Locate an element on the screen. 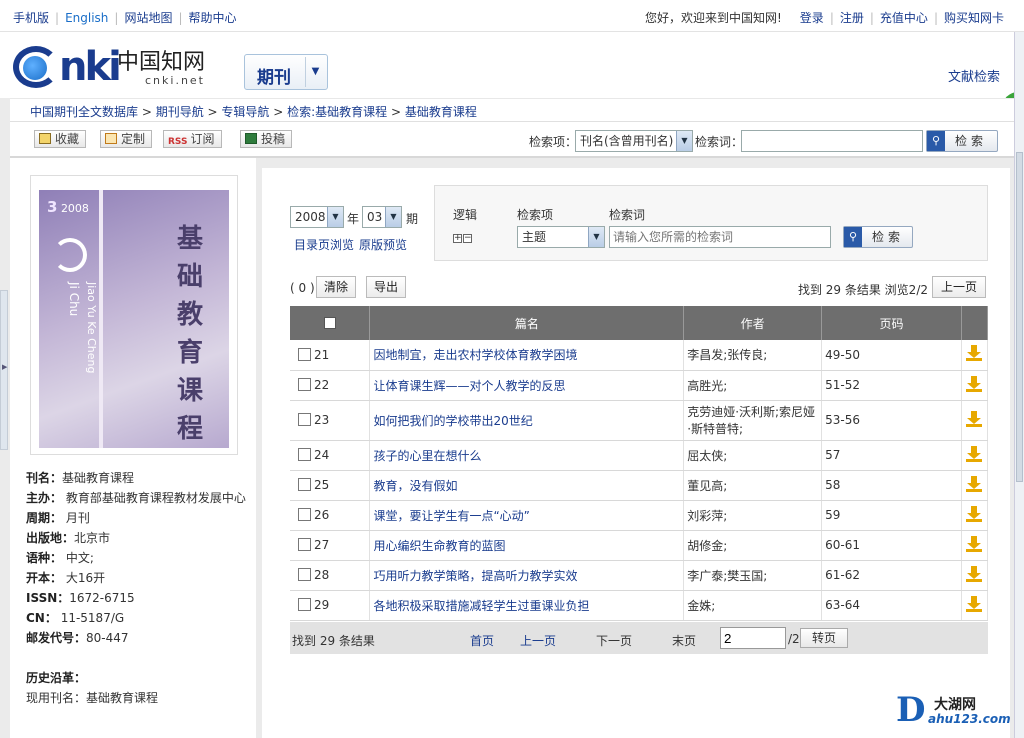 This screenshot has height=738, width=1024. scrollbar-thumb is located at coordinates (1019, 317).